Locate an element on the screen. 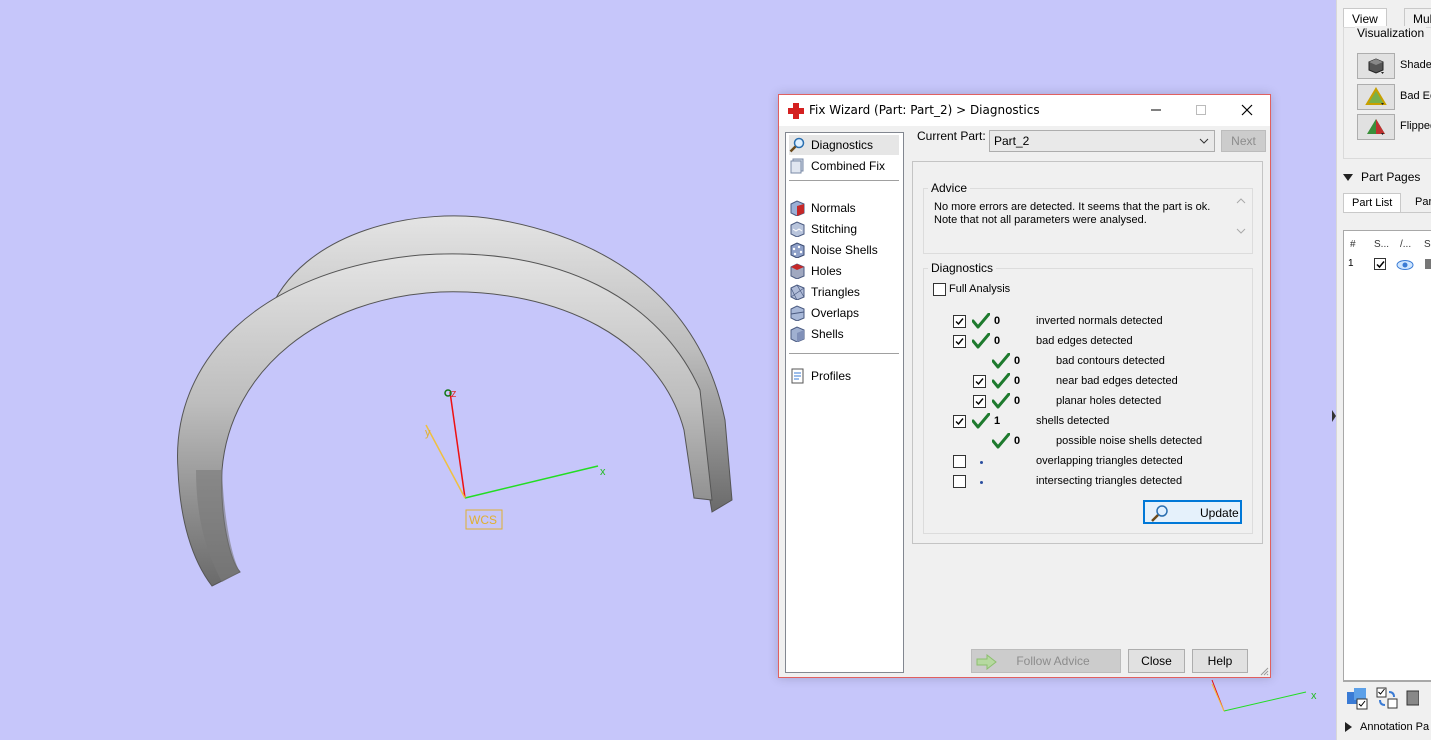 This screenshot has height=740, width=1431. tab-view: View is located at coordinates (1365, 18).